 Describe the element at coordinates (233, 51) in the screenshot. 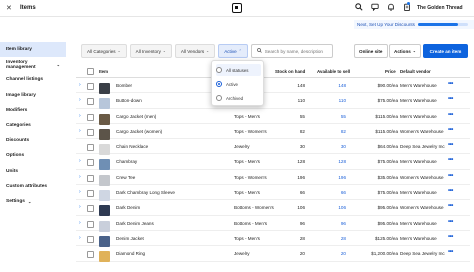

I see `status-filter: Active ⌃` at that location.